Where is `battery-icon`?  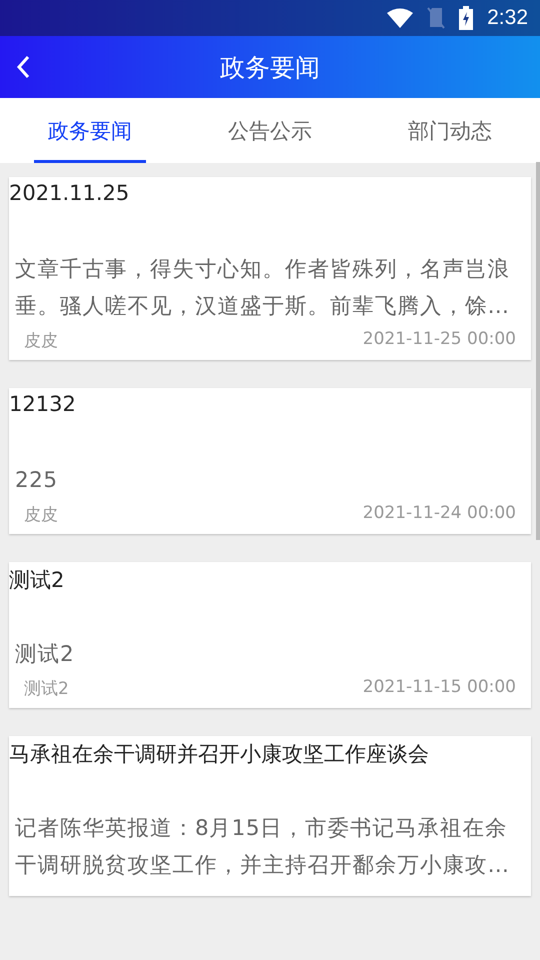 battery-icon is located at coordinates (466, 18).